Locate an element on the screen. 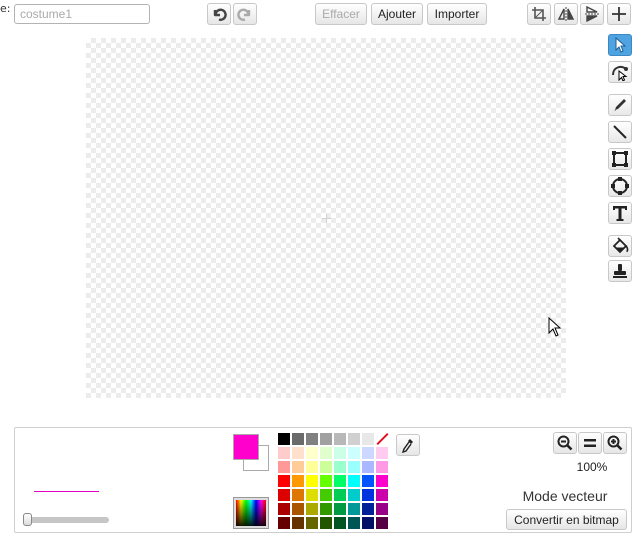 The image size is (640, 535). reshape-icon is located at coordinates (620, 73).